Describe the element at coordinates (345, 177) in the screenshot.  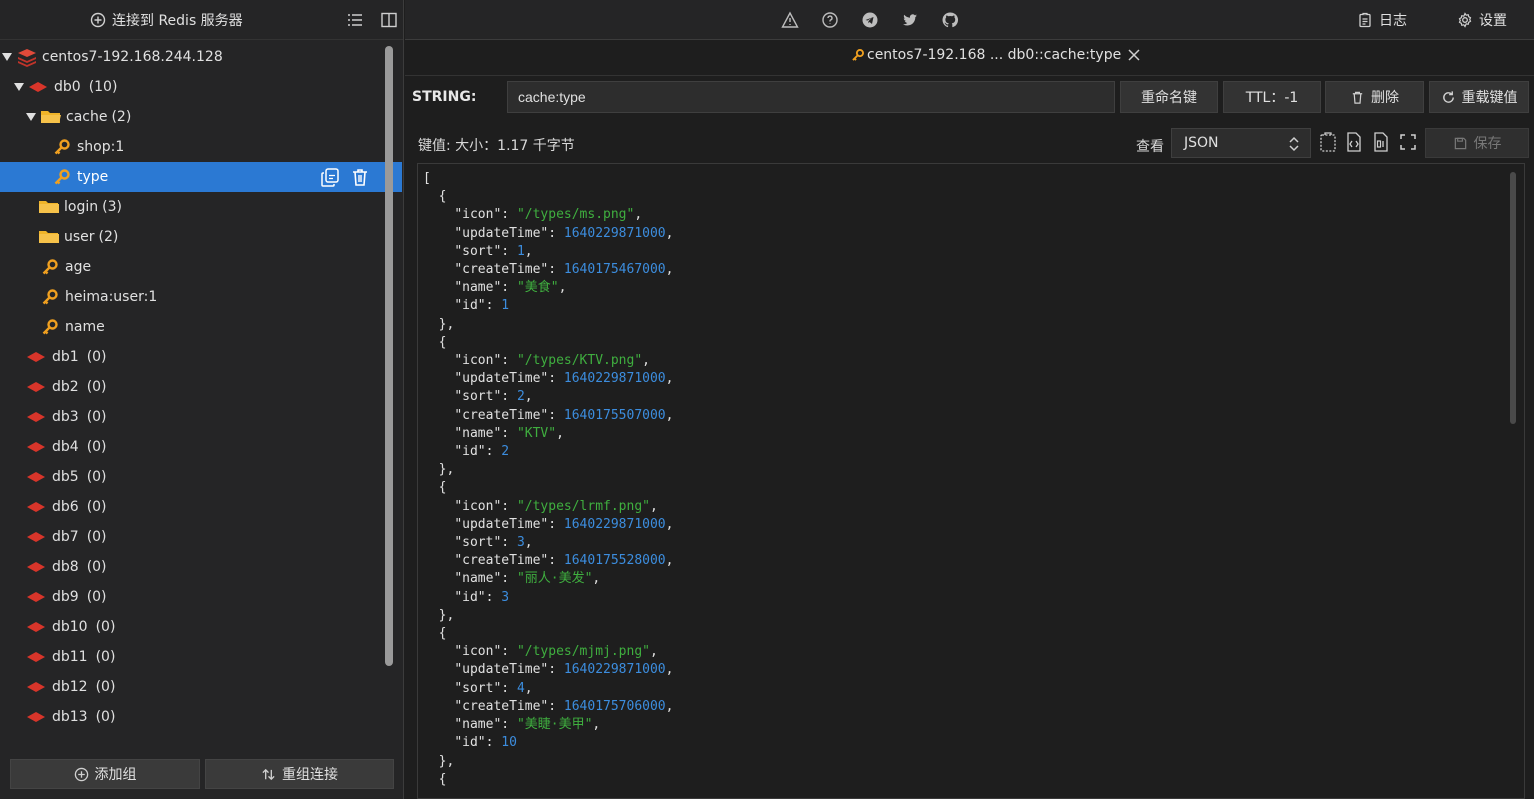
I see `row-actions` at that location.